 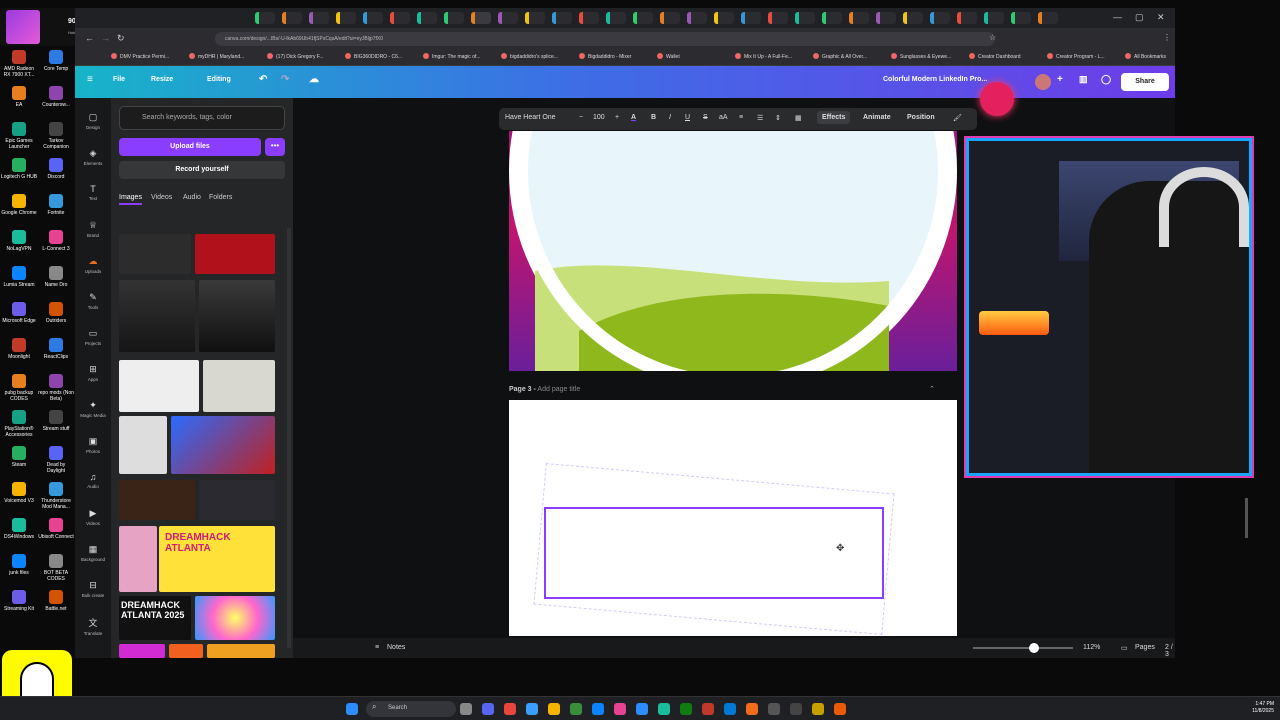 I want to click on transparency-icon: ▦, so click(x=798, y=118).